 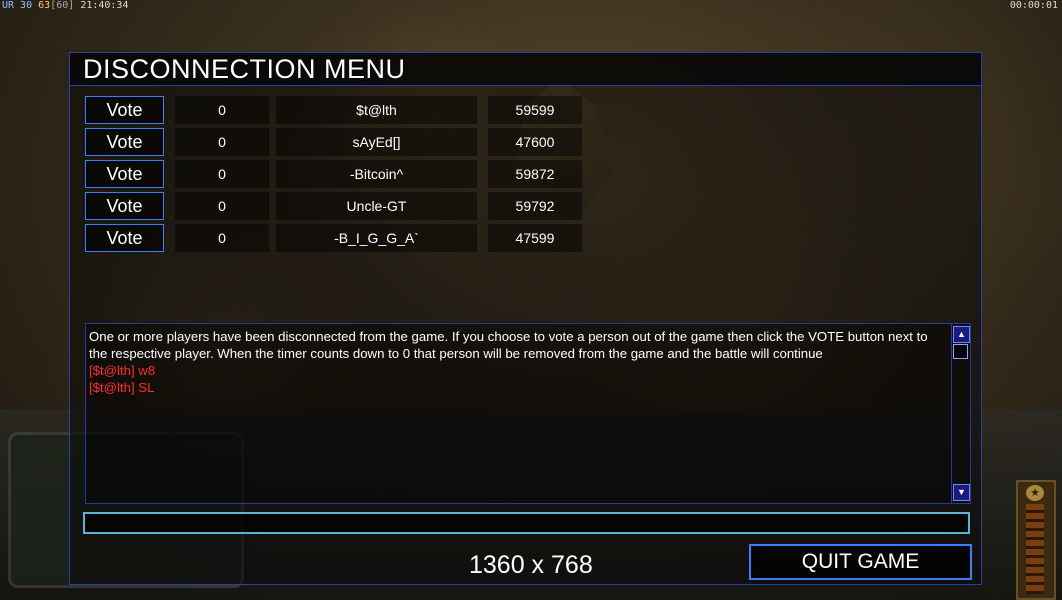 What do you see at coordinates (535, 110) in the screenshot?
I see `player-id: 59599` at bounding box center [535, 110].